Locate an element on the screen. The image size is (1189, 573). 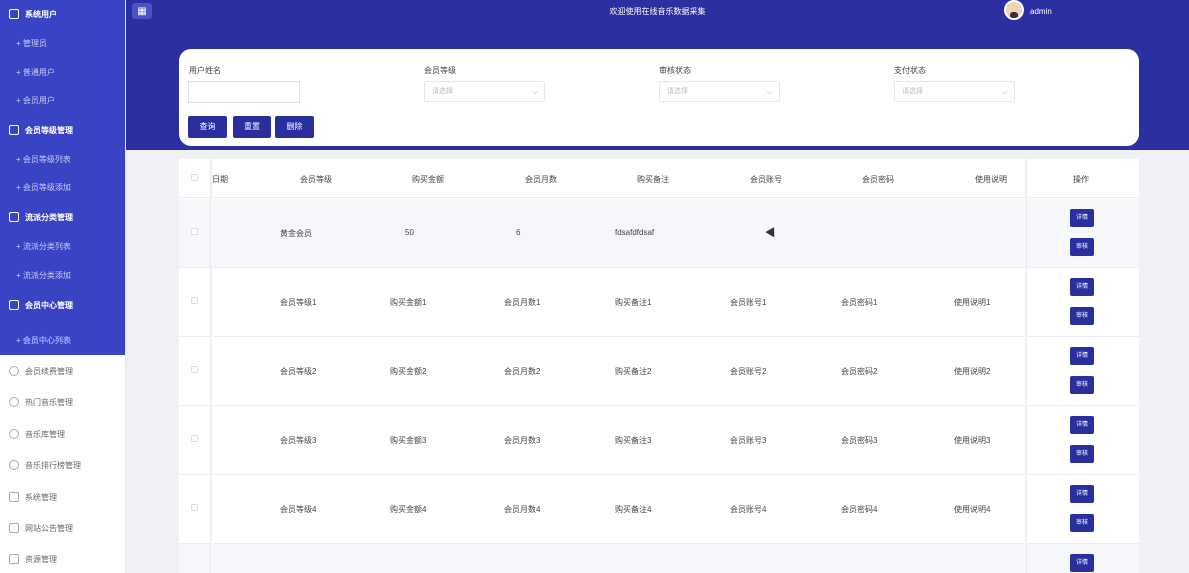
sidebar-item-8: + 流派分类列表 is located at coordinates (62, 246).